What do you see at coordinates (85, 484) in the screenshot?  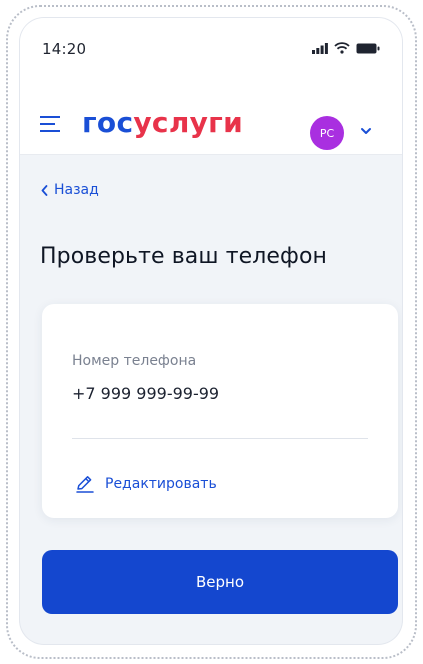 I see `pencil-icon` at bounding box center [85, 484].